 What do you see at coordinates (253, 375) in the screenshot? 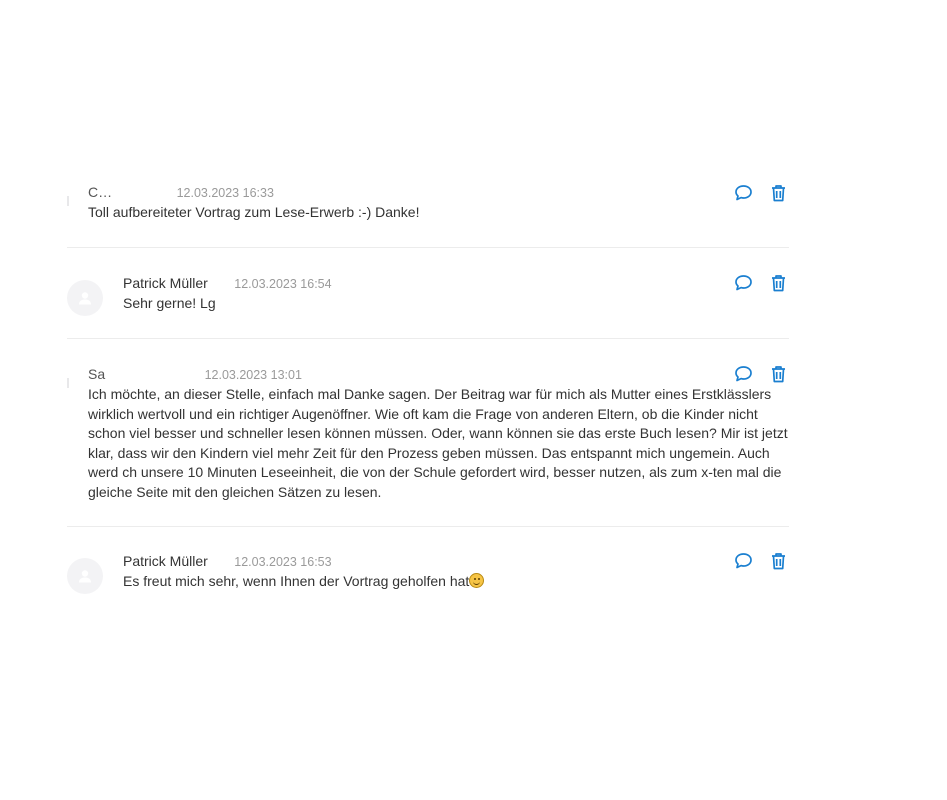
I see `comment-date: 12.03.2023 13:01` at bounding box center [253, 375].